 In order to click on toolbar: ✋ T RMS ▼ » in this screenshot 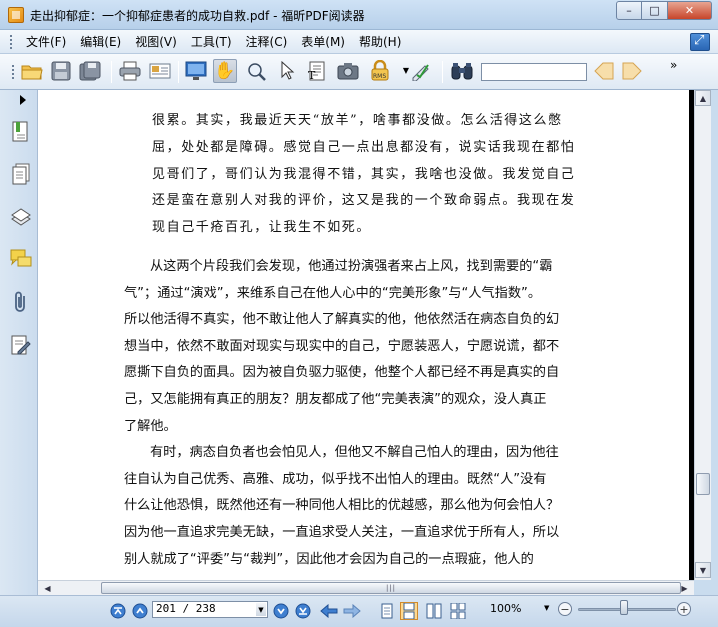, I will do `click(359, 72)`.